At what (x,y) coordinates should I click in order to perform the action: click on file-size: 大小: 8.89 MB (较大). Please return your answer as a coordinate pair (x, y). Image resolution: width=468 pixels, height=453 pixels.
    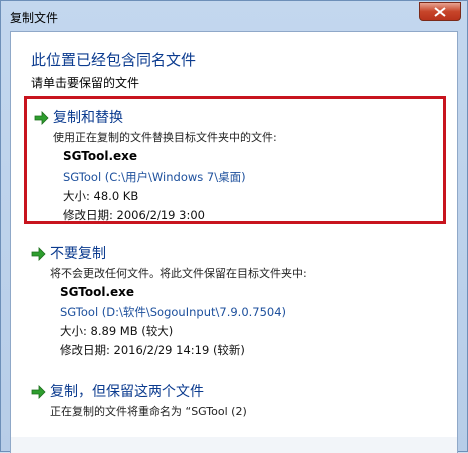
    Looking at the image, I should click on (117, 331).